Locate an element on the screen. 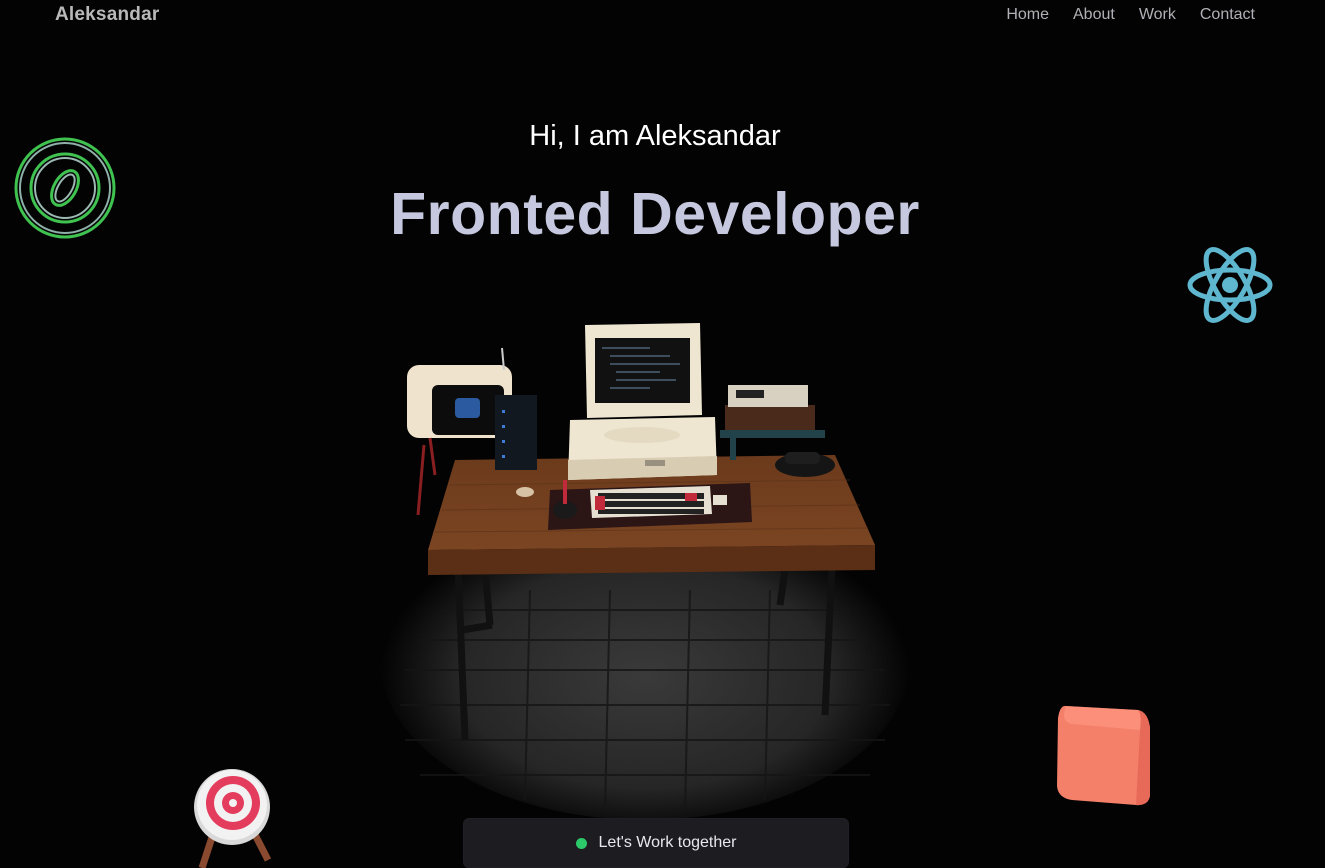 The width and height of the screenshot is (1325, 868). main-nav: Home About Work Contact is located at coordinates (1118, 15).